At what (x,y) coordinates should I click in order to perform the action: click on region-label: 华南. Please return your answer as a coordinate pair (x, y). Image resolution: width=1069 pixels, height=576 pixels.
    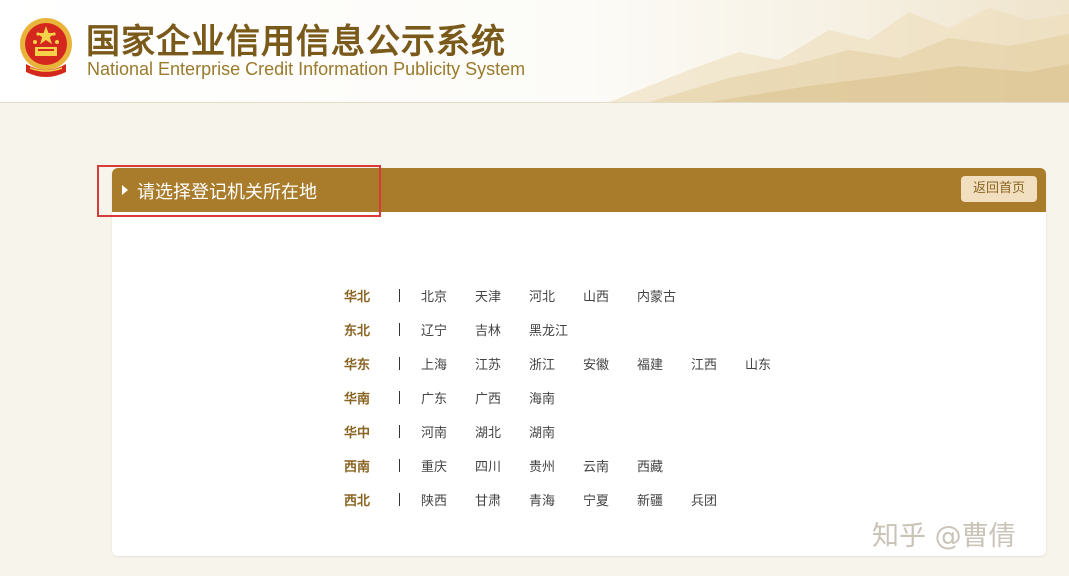
    Looking at the image, I should click on (357, 399).